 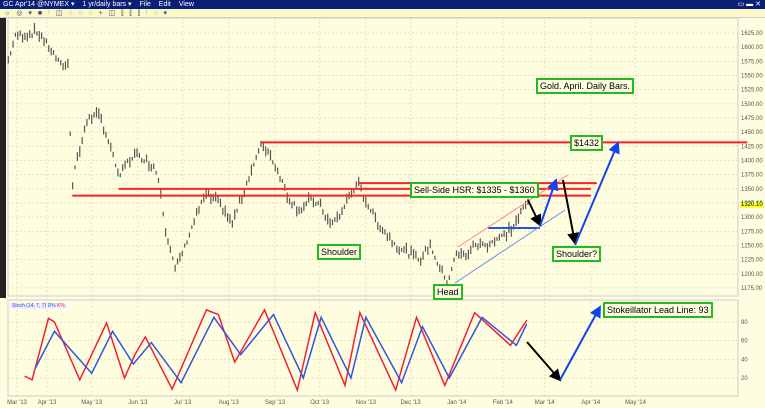 I want to click on x-tick-label: Aug '13, so click(x=229, y=403).